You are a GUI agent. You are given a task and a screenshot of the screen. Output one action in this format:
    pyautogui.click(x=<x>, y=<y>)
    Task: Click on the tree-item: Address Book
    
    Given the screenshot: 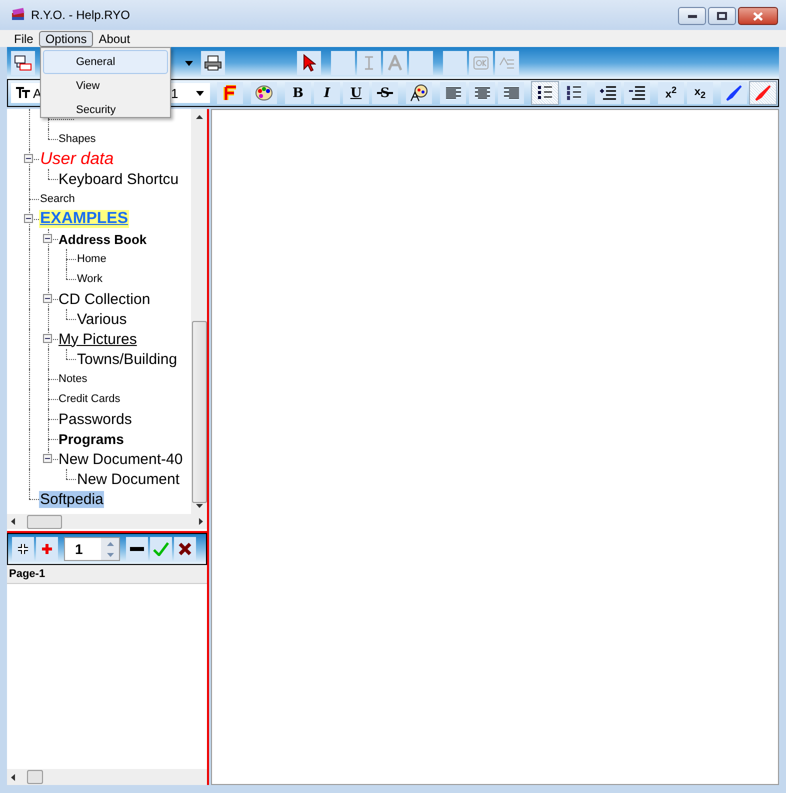 What is the action you would take?
    pyautogui.click(x=103, y=239)
    